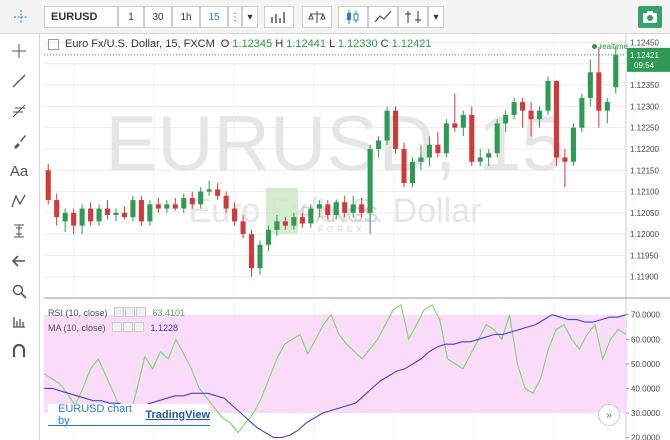 This screenshot has height=440, width=670. I want to click on more-intervals-icon: ⋮, so click(235, 17).